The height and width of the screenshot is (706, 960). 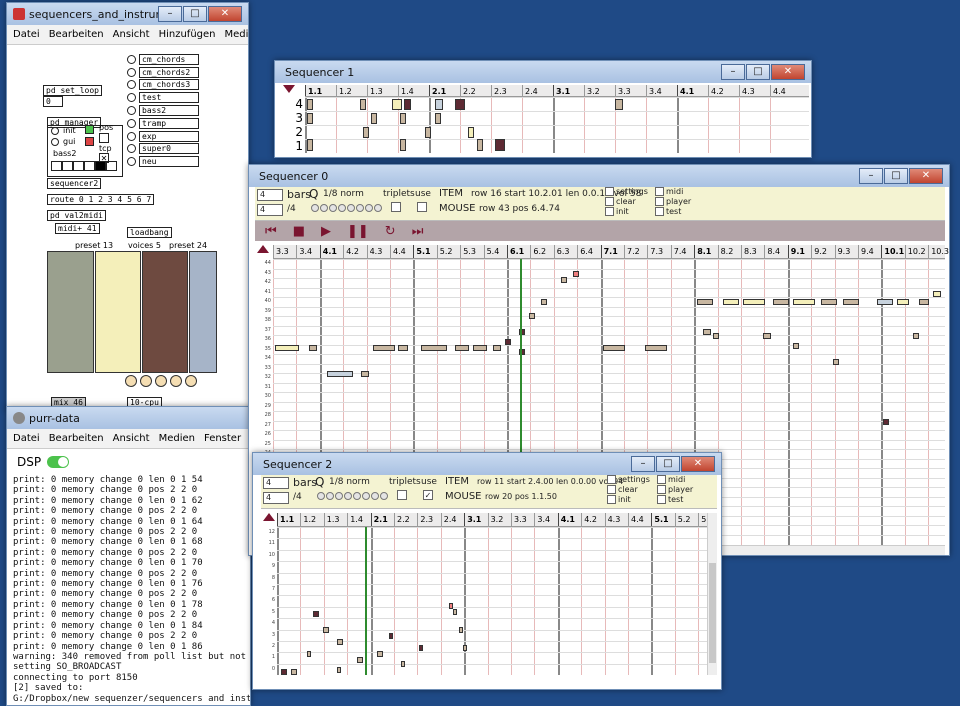 What do you see at coordinates (428, 495) in the screenshot?
I see `use-checkbox: ✓` at bounding box center [428, 495].